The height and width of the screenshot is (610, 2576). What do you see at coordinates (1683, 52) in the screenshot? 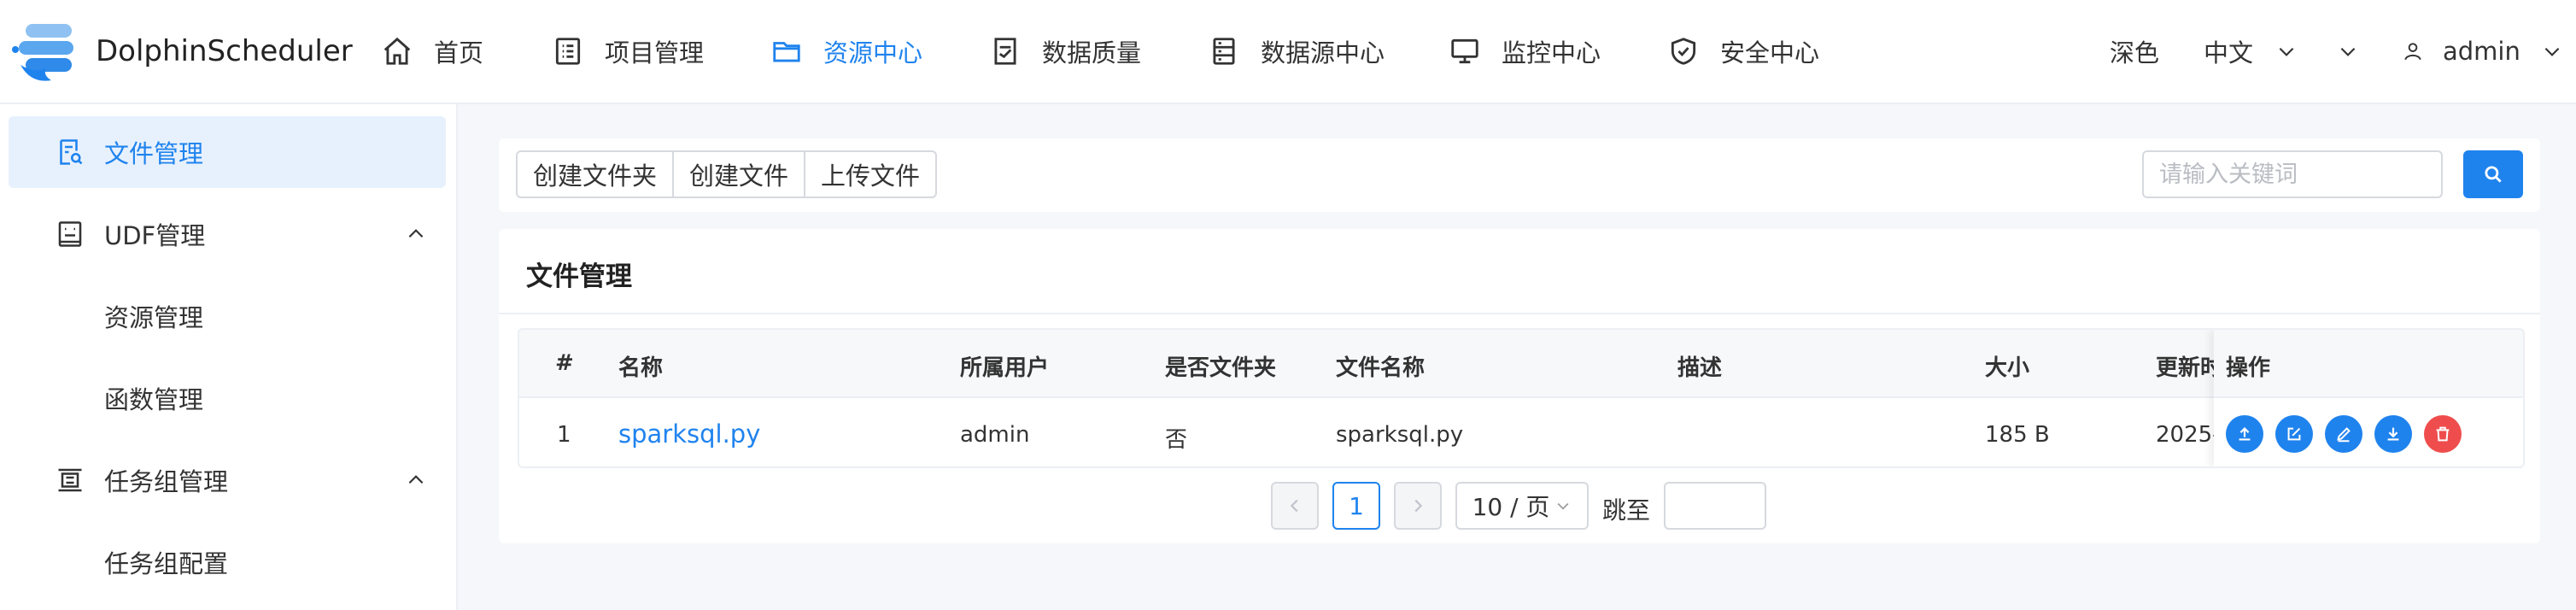
I see `shield-icon` at bounding box center [1683, 52].